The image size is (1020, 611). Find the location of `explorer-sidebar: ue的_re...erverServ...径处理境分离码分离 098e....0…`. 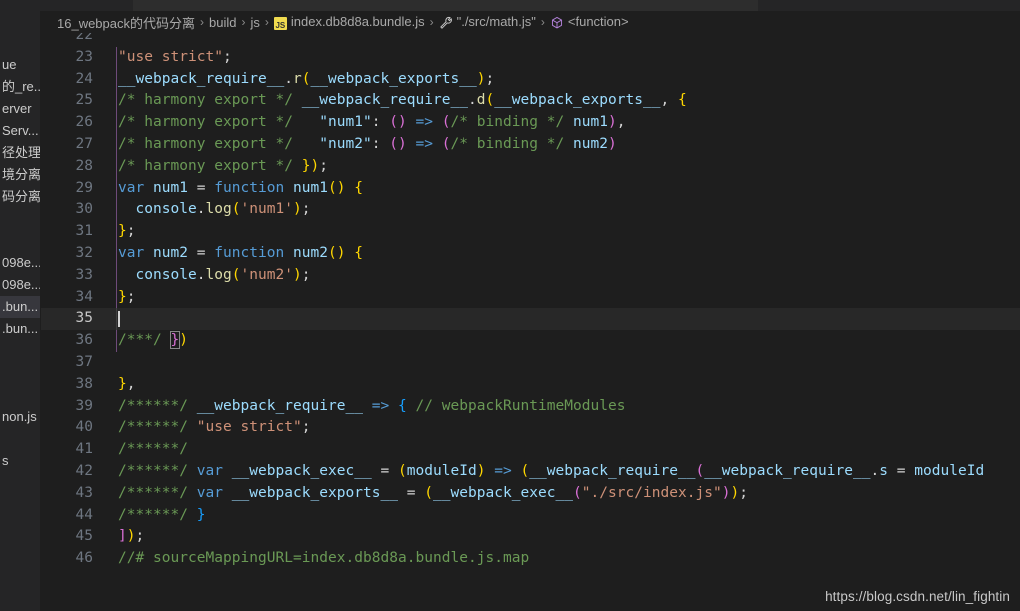

explorer-sidebar: ue的_re...erverServ...径处理境分离码分离 098e....0… is located at coordinates (20, 311).